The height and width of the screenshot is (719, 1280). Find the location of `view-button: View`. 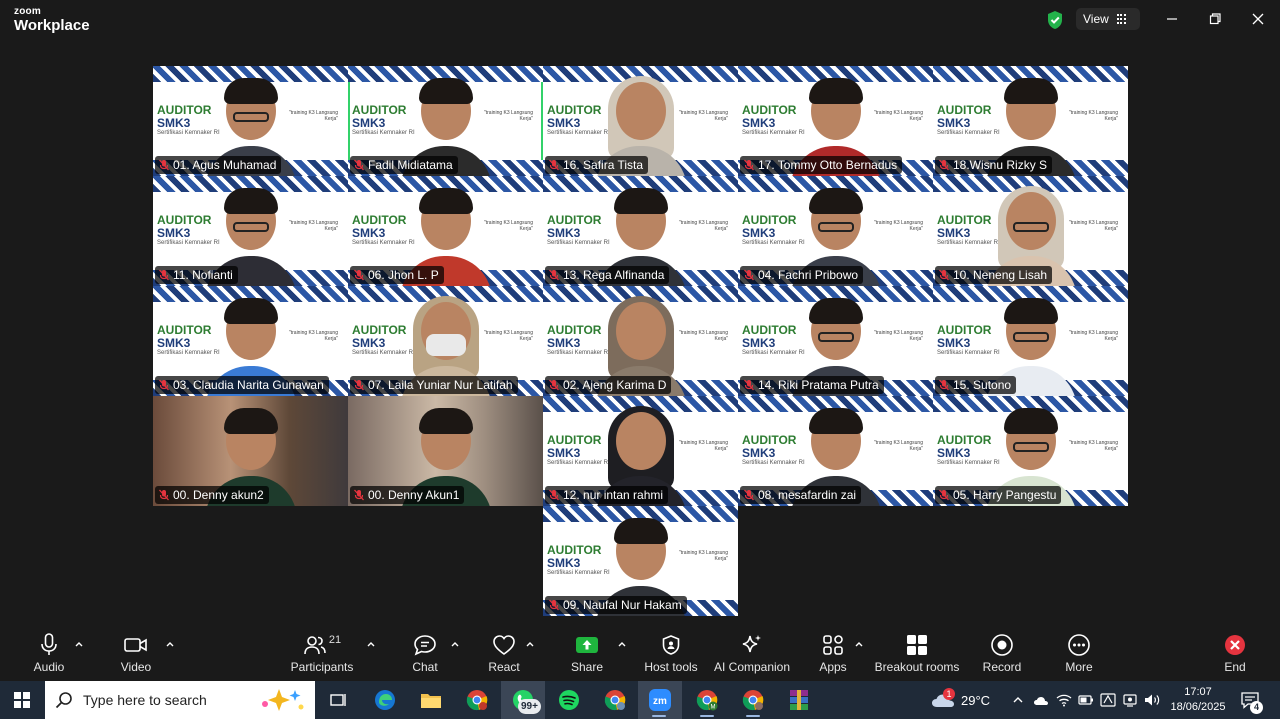

view-button: View is located at coordinates (1108, 19).